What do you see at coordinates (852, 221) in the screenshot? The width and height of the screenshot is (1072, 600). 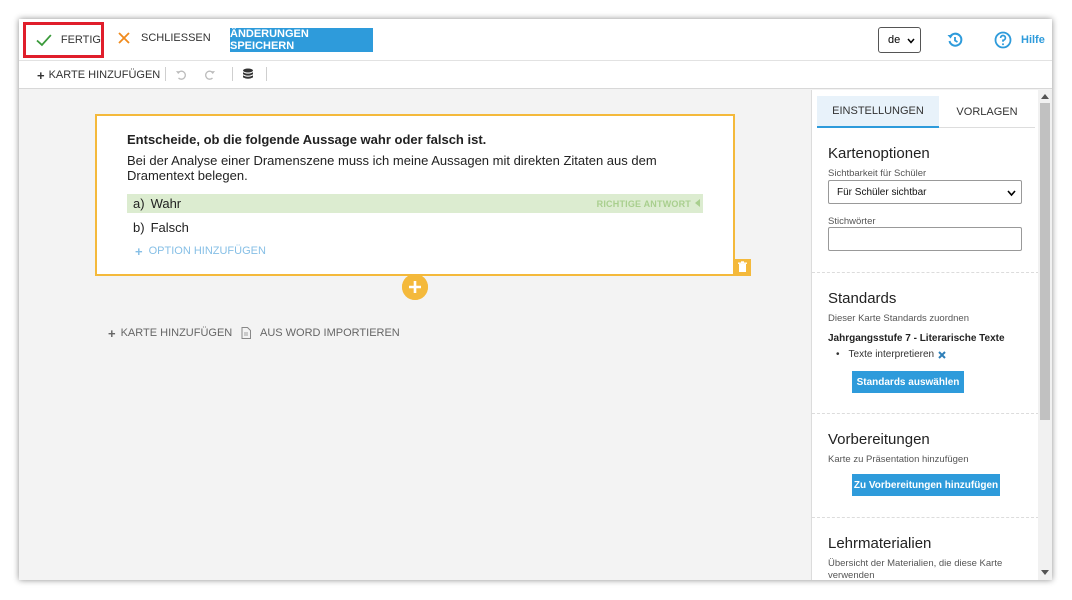 I see `keywords-label: Stichwörter` at bounding box center [852, 221].